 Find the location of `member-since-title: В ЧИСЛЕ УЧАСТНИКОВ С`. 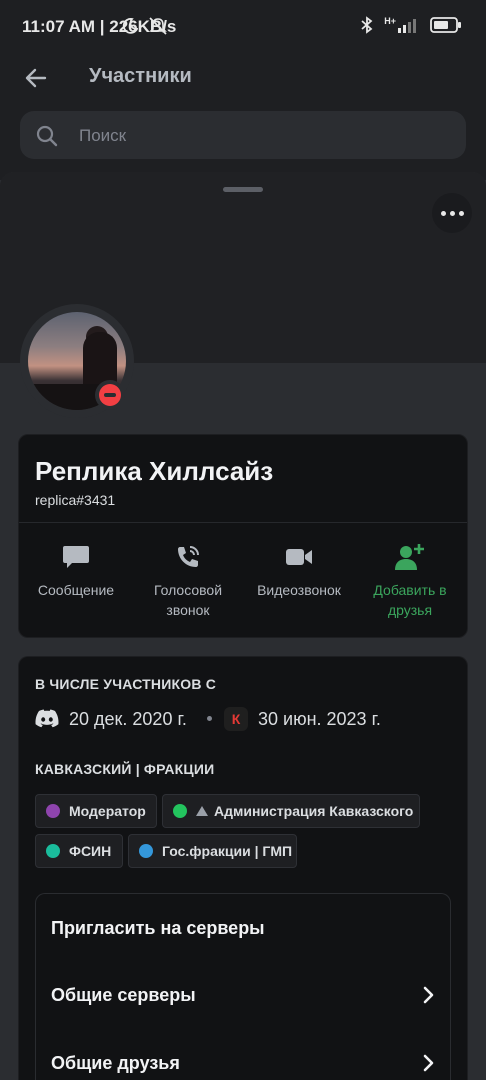

member-since-title: В ЧИСЛЕ УЧАСТНИКОВ С is located at coordinates (126, 684).